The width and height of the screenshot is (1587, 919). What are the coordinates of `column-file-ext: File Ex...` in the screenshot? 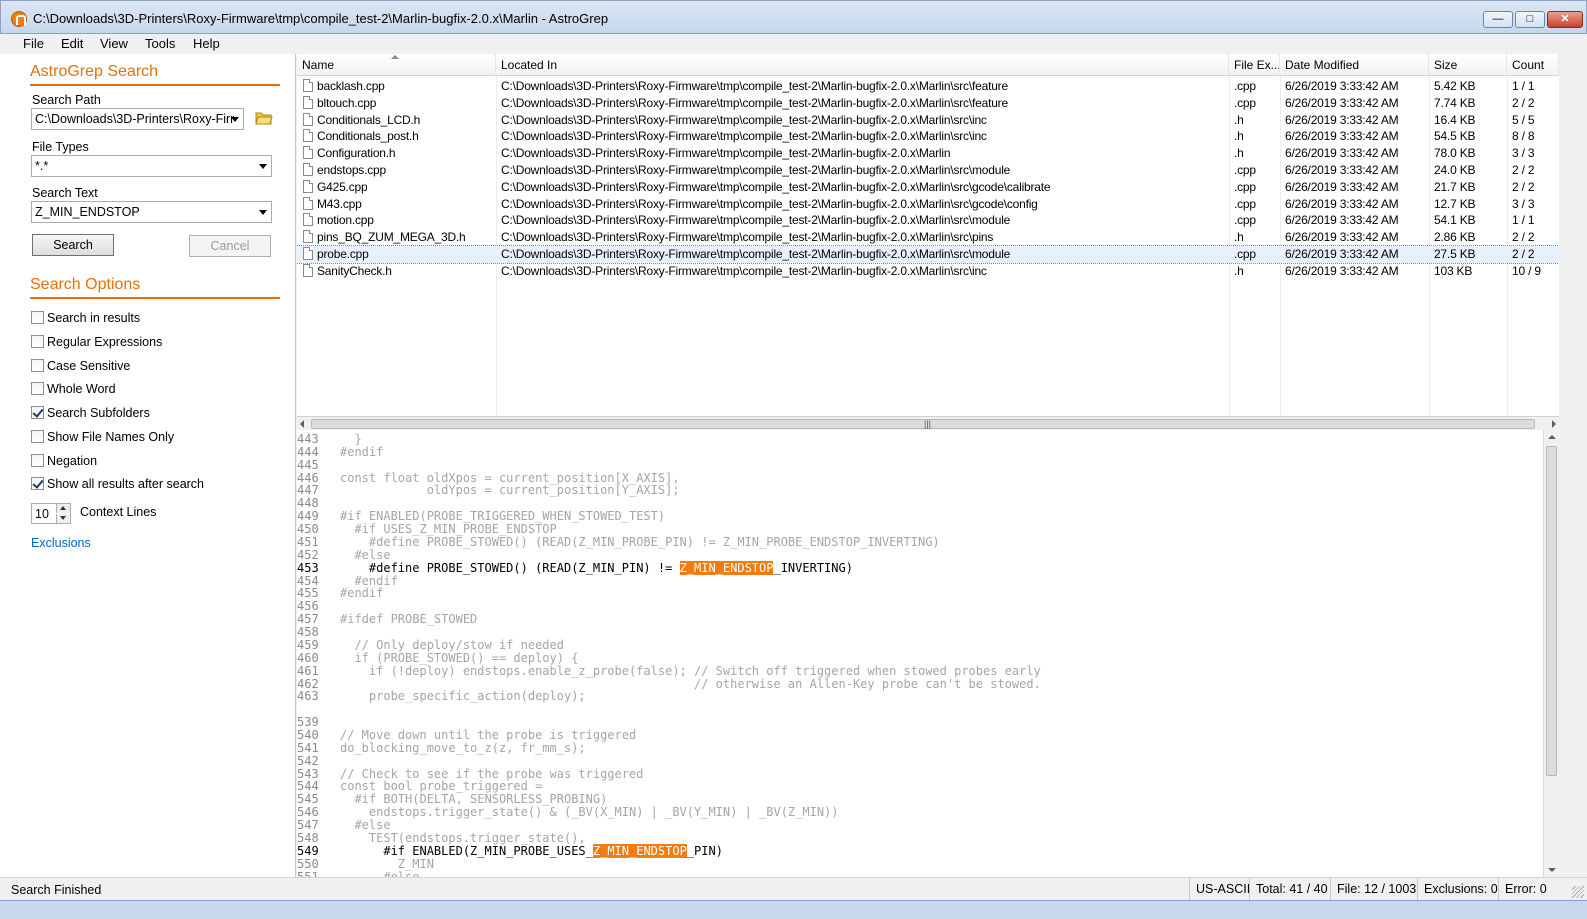 It's located at (1254, 65).